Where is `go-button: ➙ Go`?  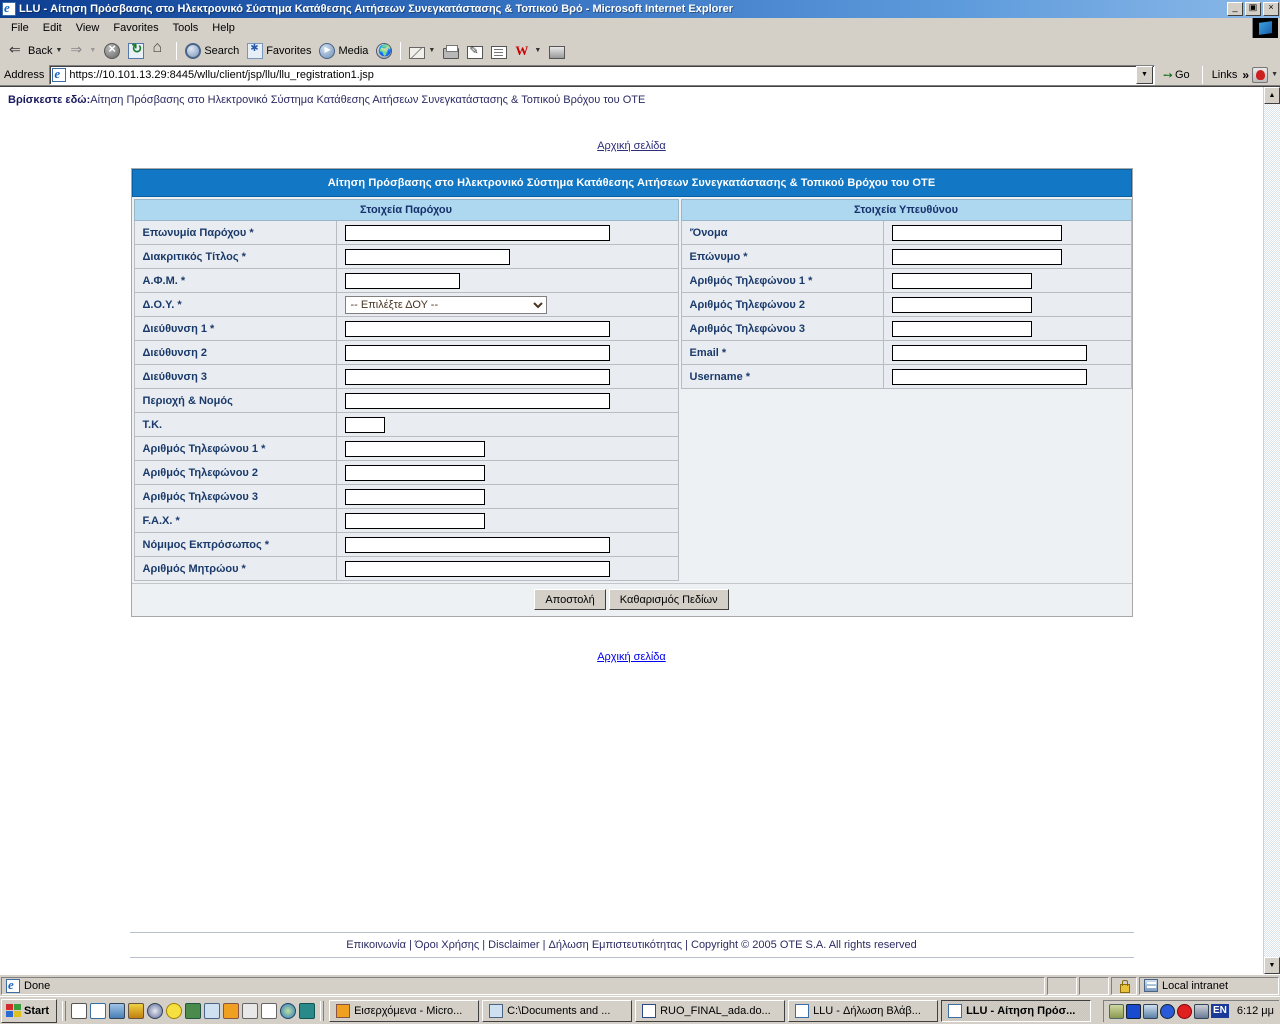 go-button: ➙ Go is located at coordinates (1176, 75).